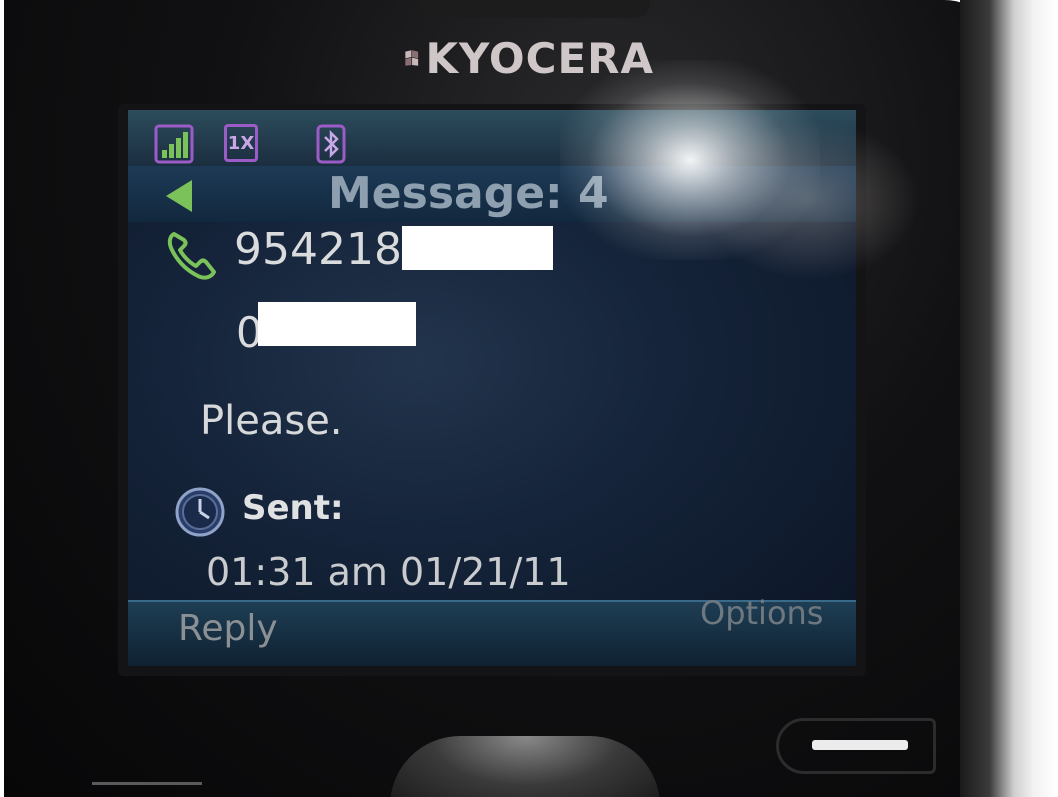 Image resolution: width=1058 pixels, height=797 pixels. I want to click on phone-edge, so click(1009, 398).